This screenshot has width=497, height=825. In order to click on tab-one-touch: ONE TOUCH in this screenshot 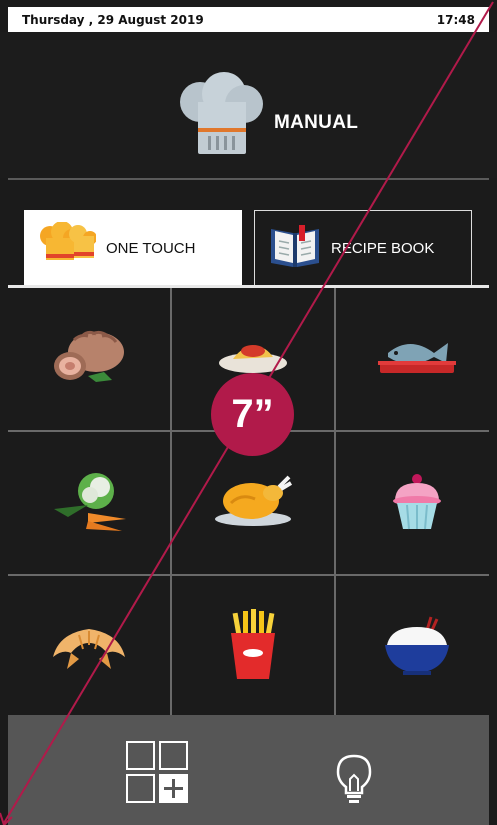, I will do `click(133, 248)`.